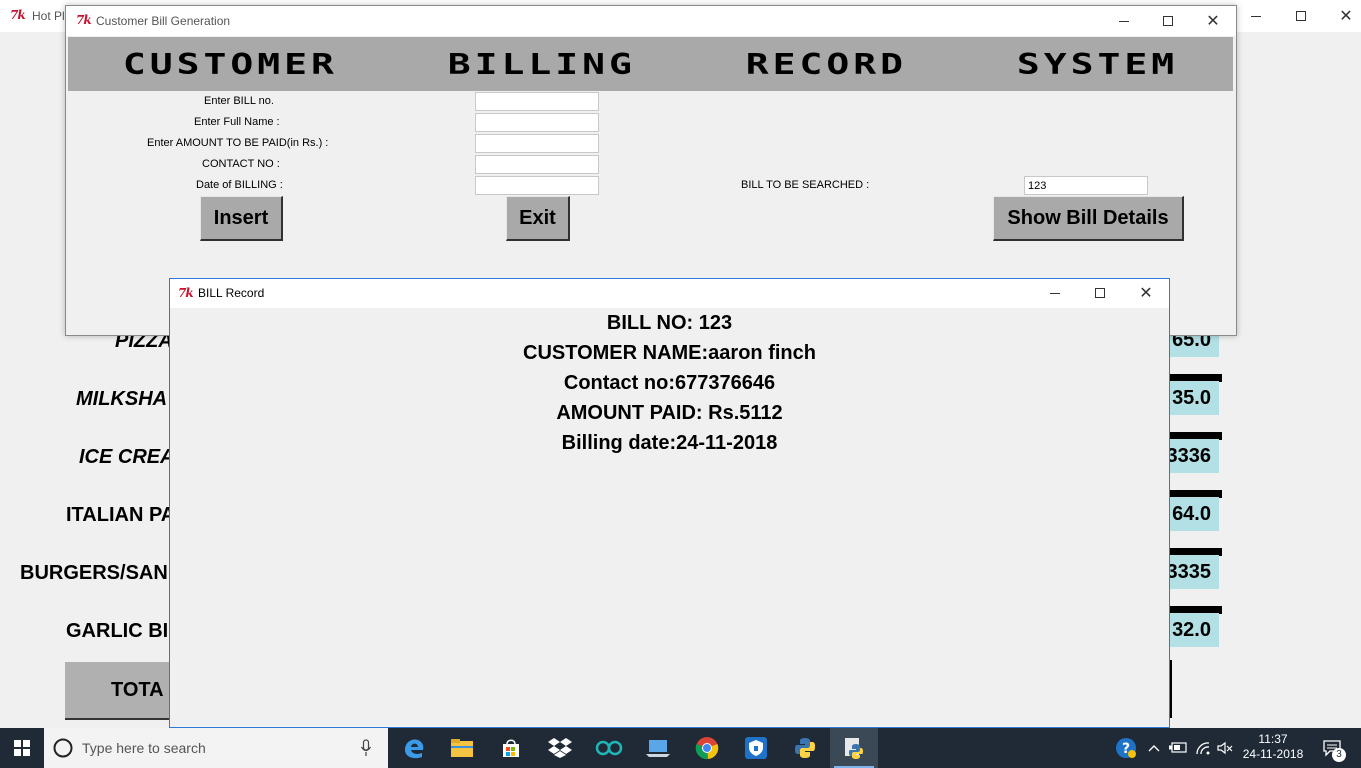 This screenshot has height=768, width=1361. Describe the element at coordinates (366, 748) in the screenshot. I see `microphone-icon` at that location.